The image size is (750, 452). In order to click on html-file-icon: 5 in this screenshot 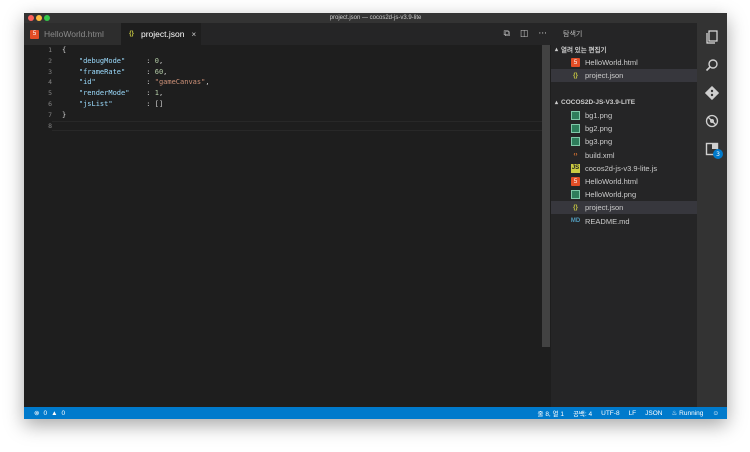, I will do `click(575, 181)`.